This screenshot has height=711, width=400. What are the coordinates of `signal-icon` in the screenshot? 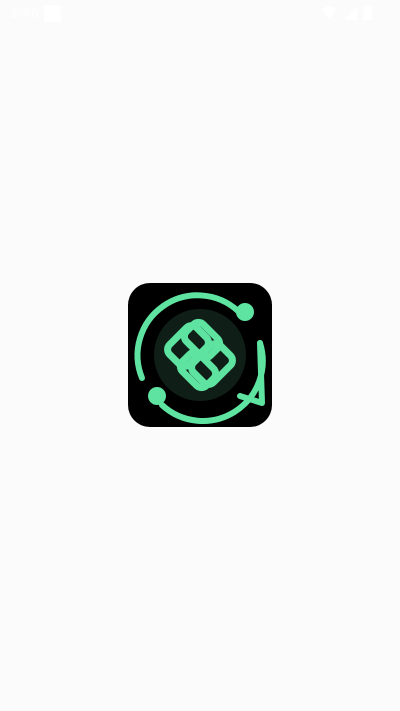 It's located at (350, 13).